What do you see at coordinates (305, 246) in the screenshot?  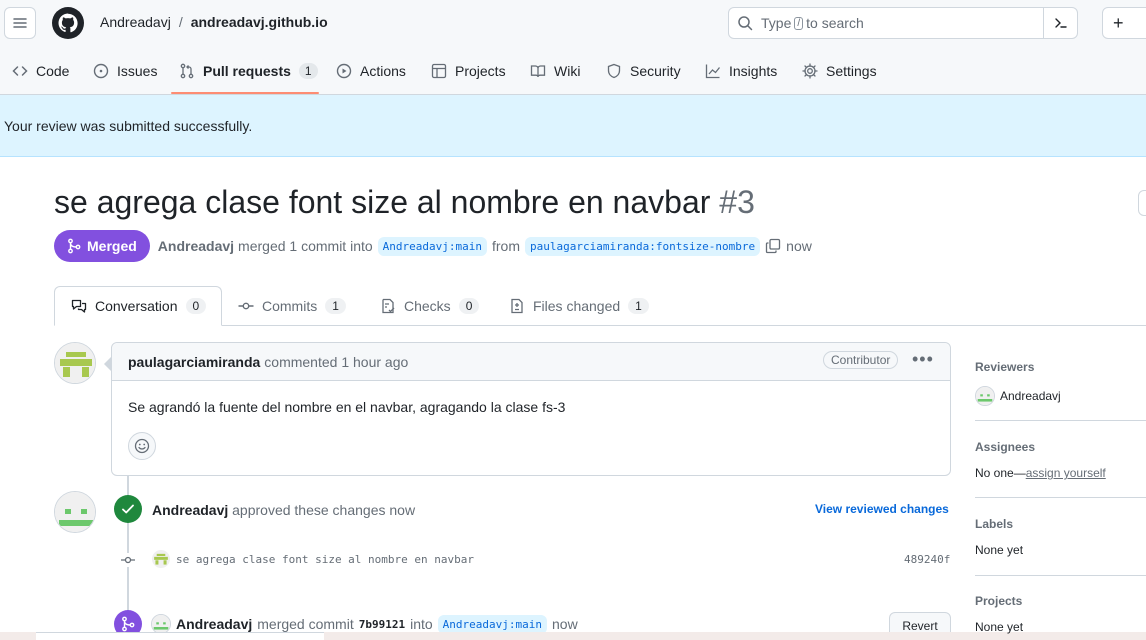 I see `pr-merged-text: merged 1 commit into` at bounding box center [305, 246].